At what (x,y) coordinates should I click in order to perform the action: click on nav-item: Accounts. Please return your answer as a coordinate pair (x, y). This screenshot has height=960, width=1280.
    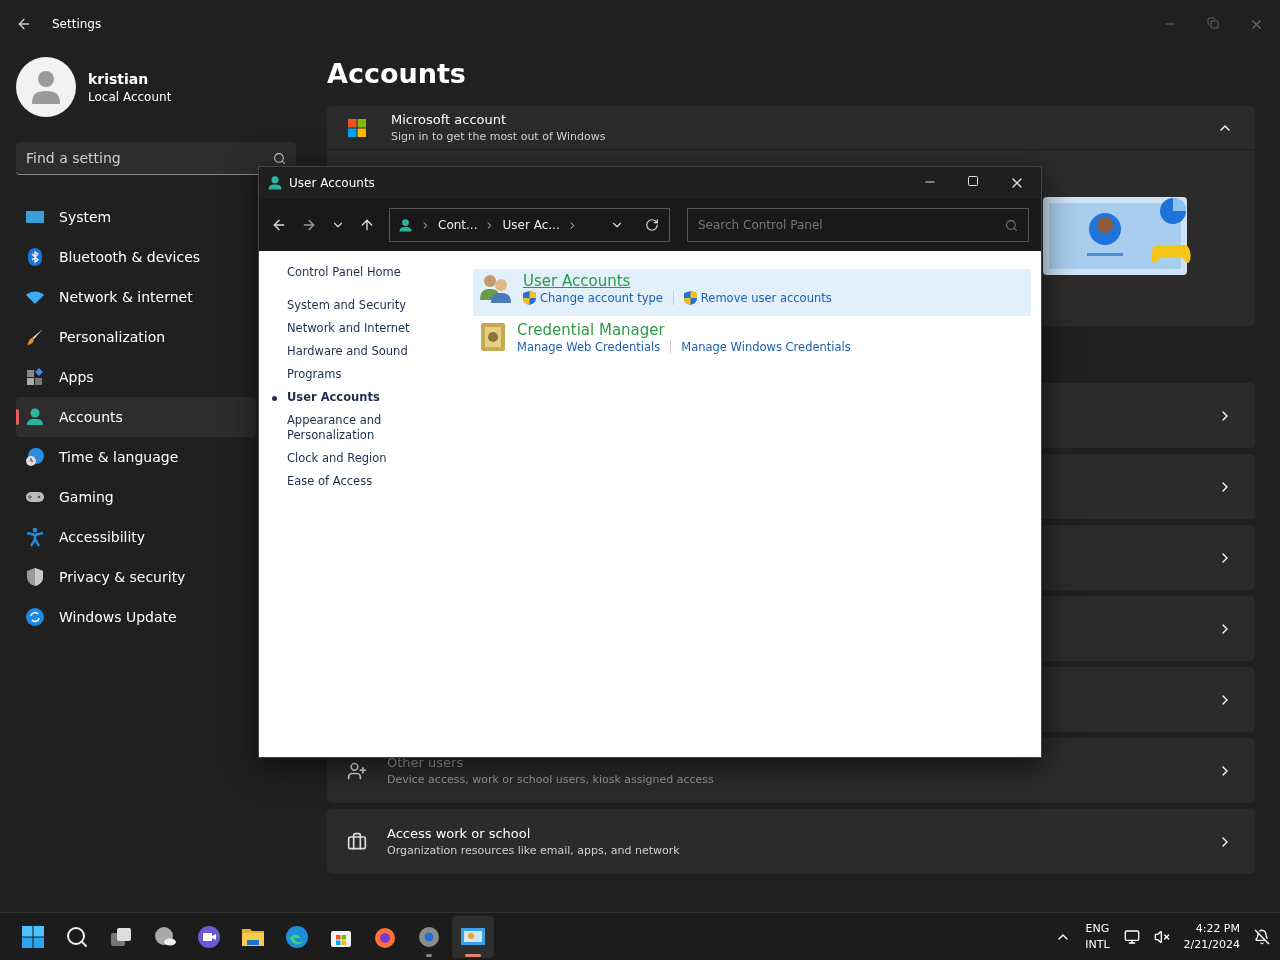
    Looking at the image, I should click on (136, 417).